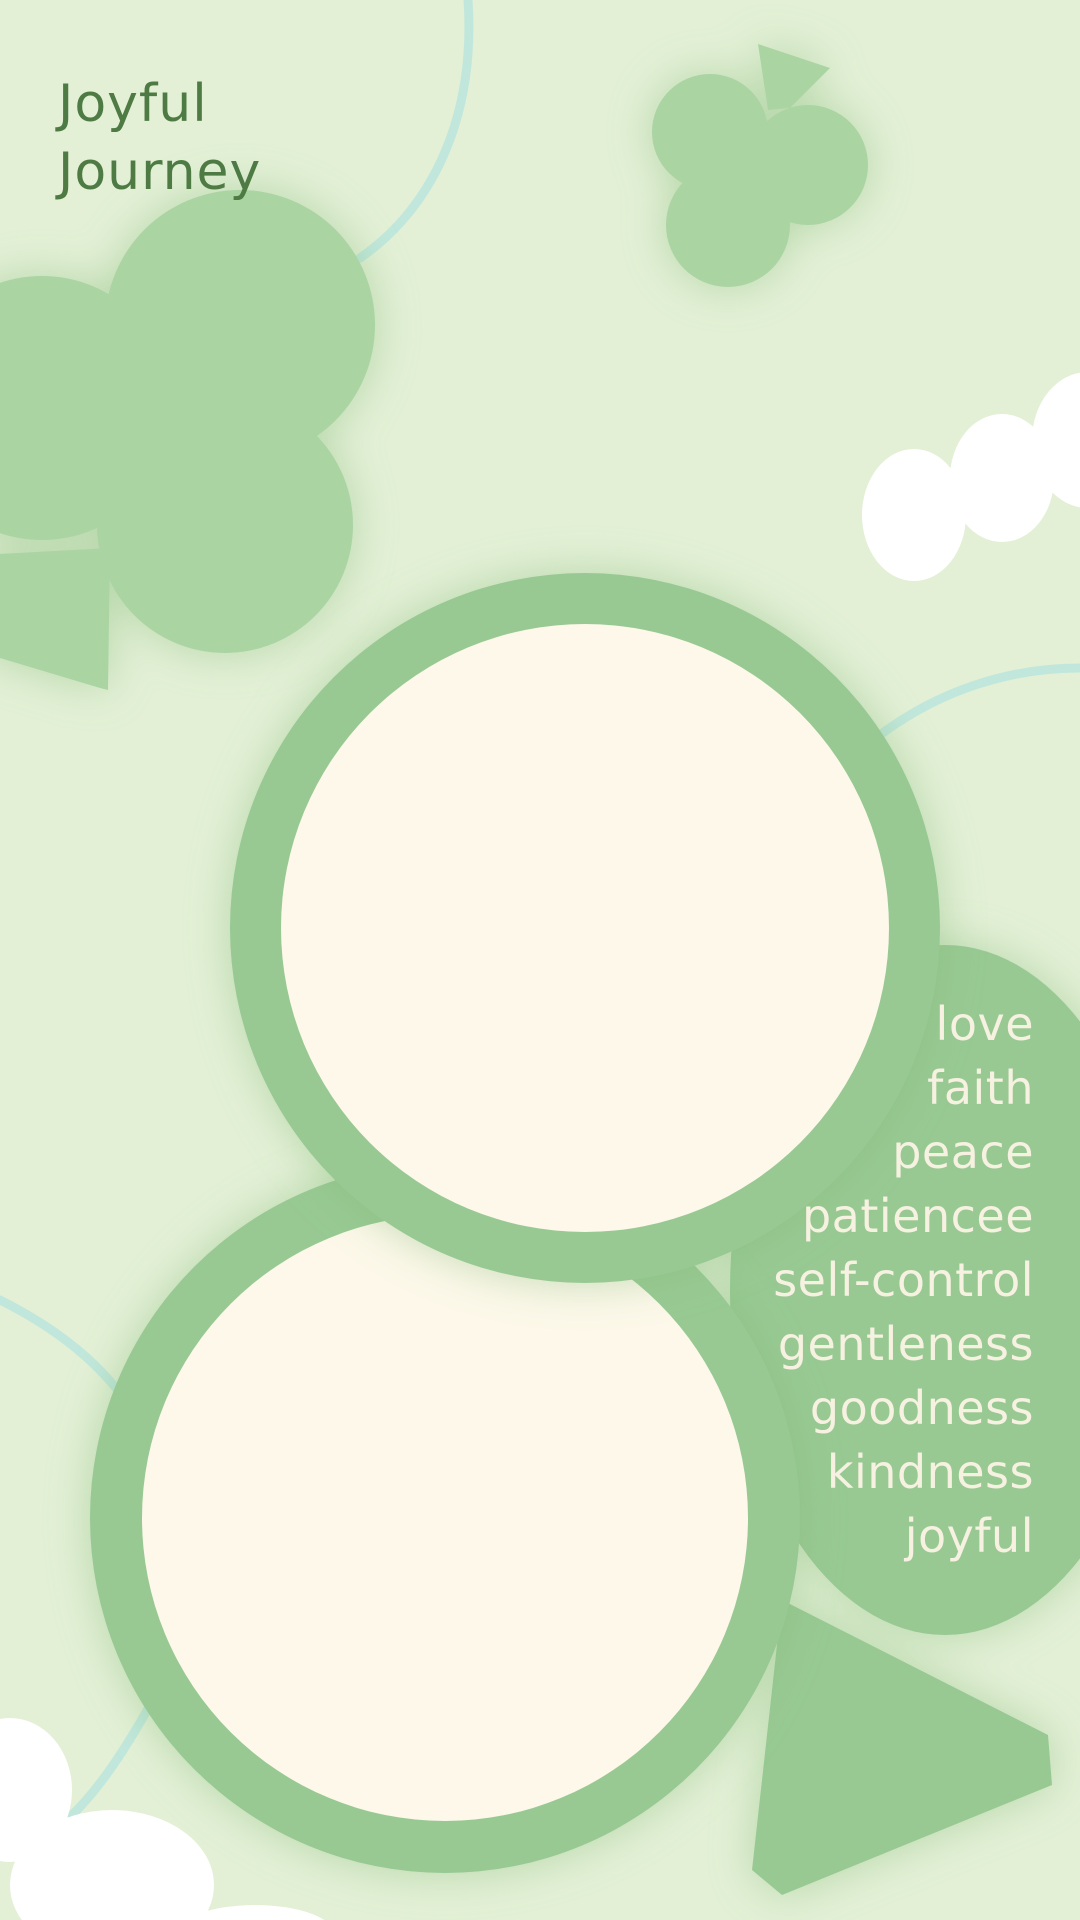 The width and height of the screenshot is (1080, 1920). Describe the element at coordinates (963, 1152) in the screenshot. I see `virtue-peace: peace` at that location.